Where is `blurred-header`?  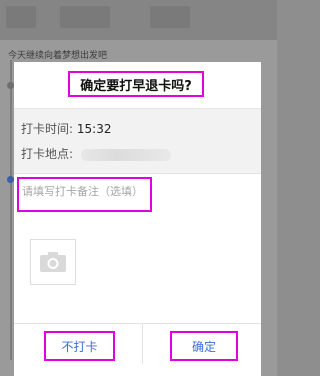
blurred-header is located at coordinates (138, 20).